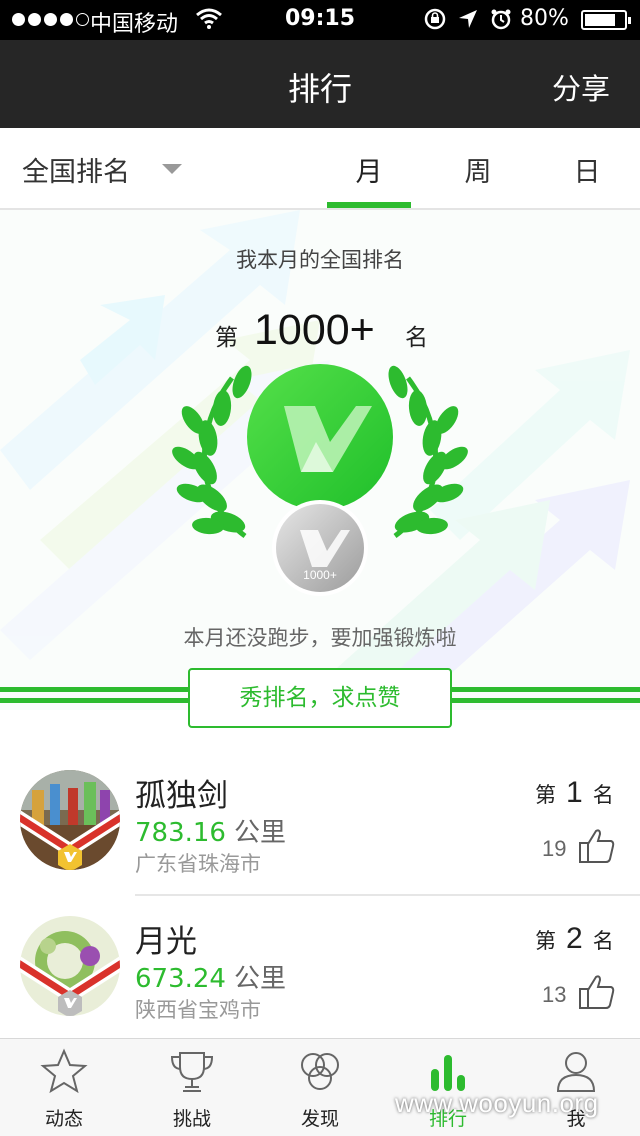 Image resolution: width=640 pixels, height=1136 pixels. I want to click on battery-percent: 80%, so click(544, 18).